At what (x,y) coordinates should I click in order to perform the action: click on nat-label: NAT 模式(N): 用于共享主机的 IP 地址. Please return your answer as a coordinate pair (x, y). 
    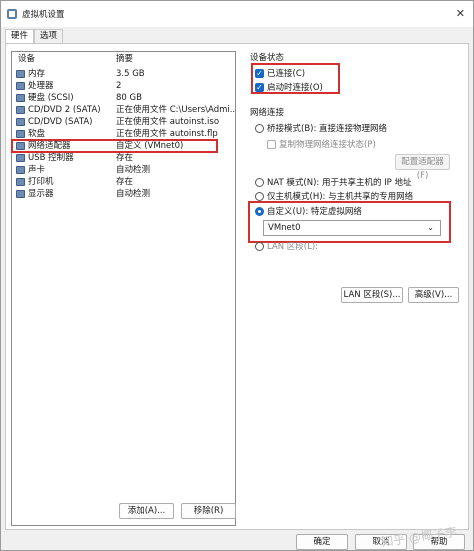
    Looking at the image, I should click on (339, 183).